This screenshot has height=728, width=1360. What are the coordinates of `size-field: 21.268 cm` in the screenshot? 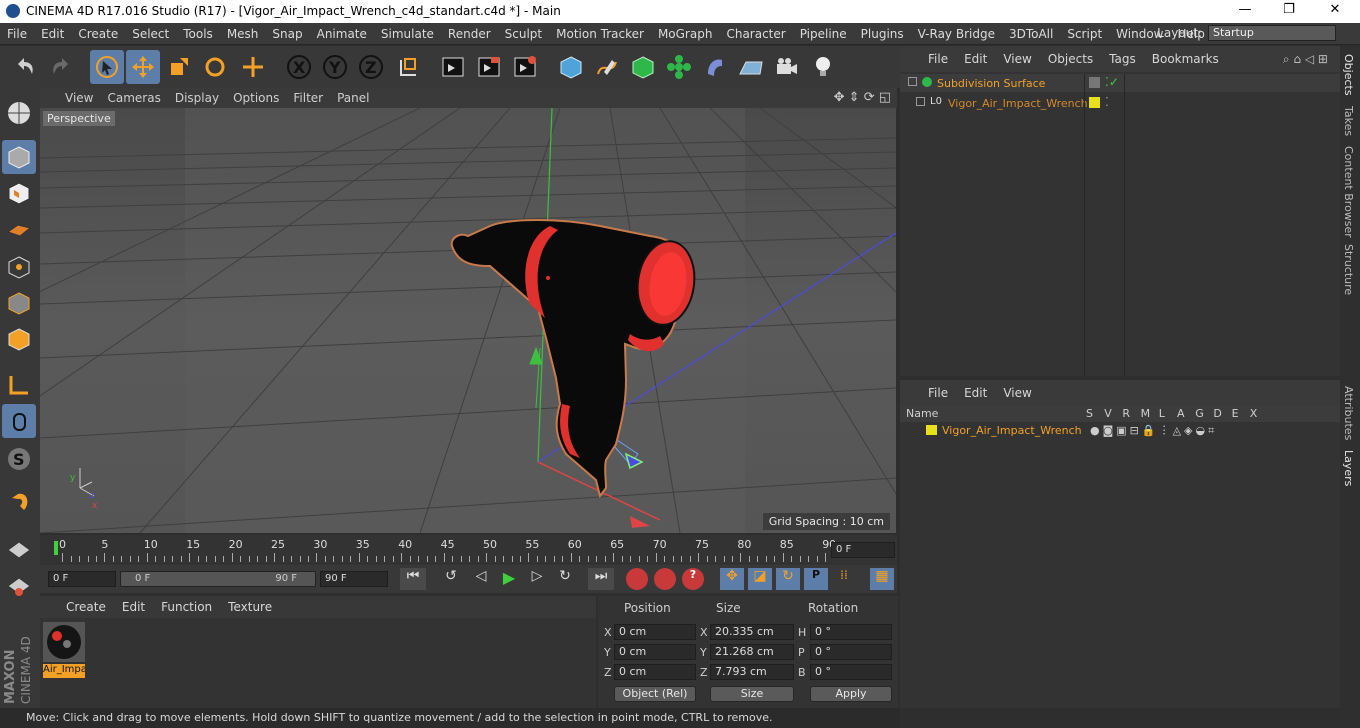 It's located at (752, 652).